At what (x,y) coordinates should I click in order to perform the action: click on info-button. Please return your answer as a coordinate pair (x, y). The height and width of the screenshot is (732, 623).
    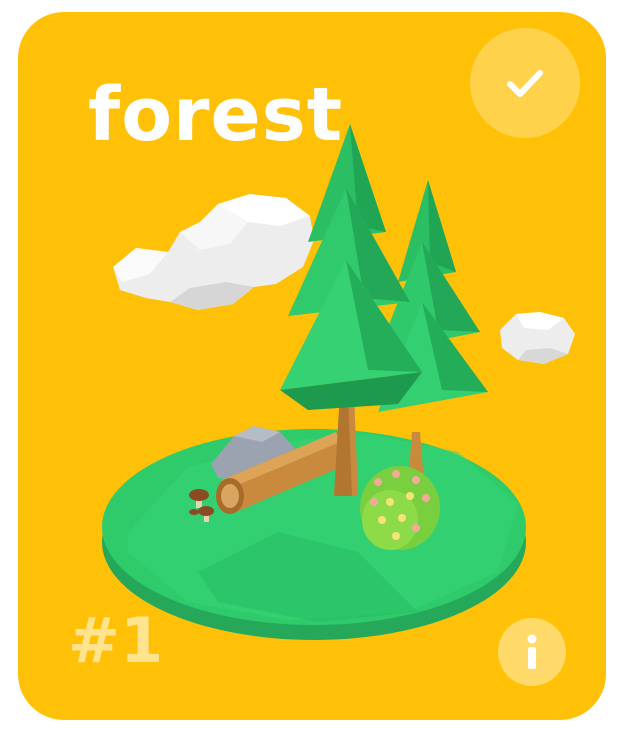
    Looking at the image, I should click on (532, 652).